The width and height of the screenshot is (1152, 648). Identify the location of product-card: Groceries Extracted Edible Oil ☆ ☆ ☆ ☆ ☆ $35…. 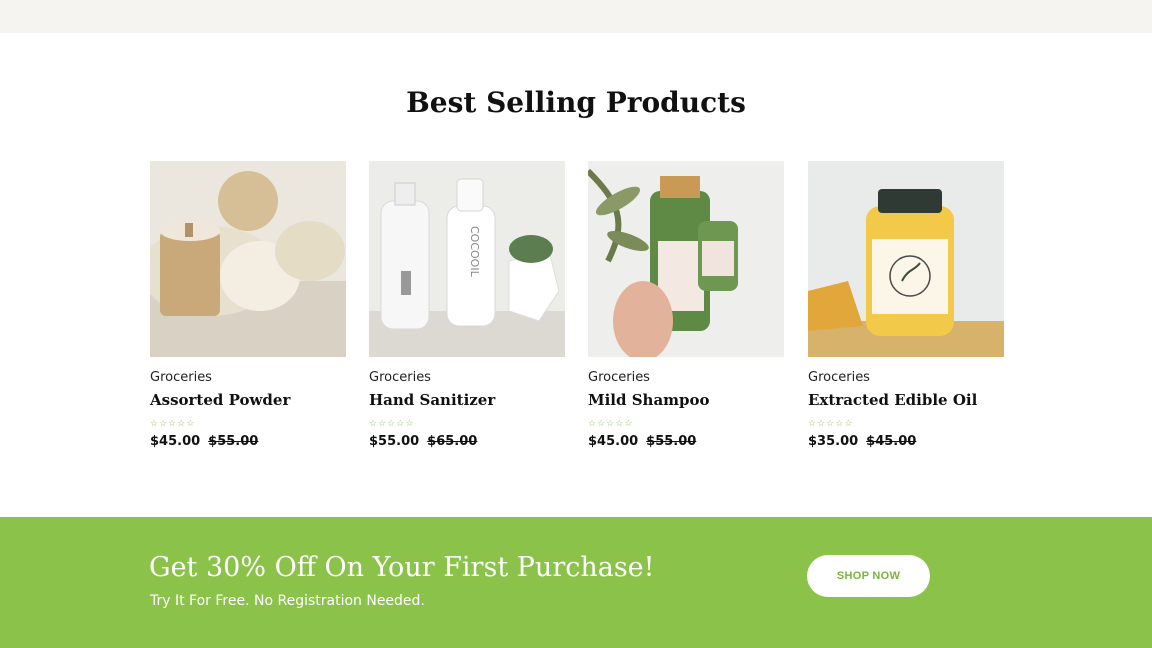
(906, 305).